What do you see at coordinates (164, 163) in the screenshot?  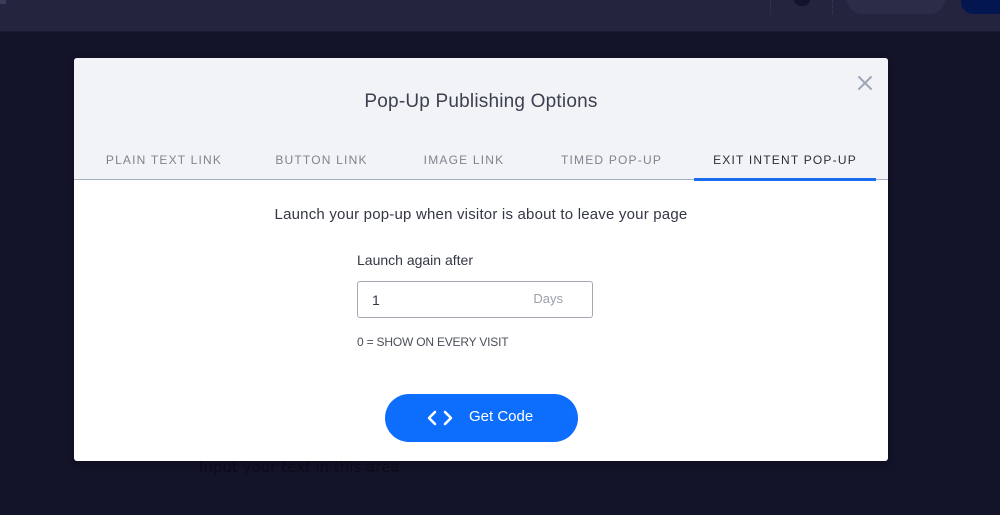 I see `tab-plain-text-link: PLAIN TEXT LINK` at bounding box center [164, 163].